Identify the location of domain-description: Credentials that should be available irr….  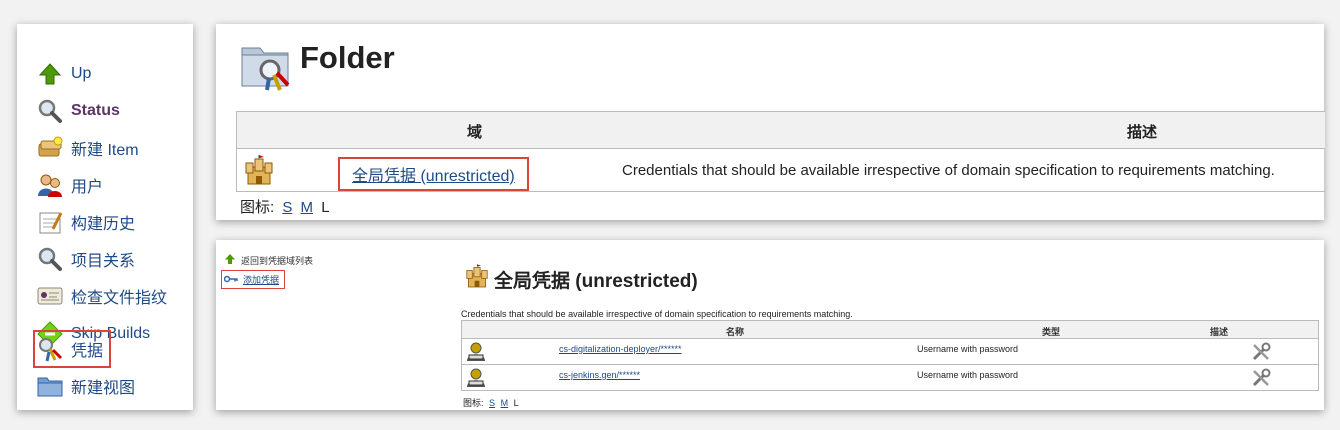
(948, 170).